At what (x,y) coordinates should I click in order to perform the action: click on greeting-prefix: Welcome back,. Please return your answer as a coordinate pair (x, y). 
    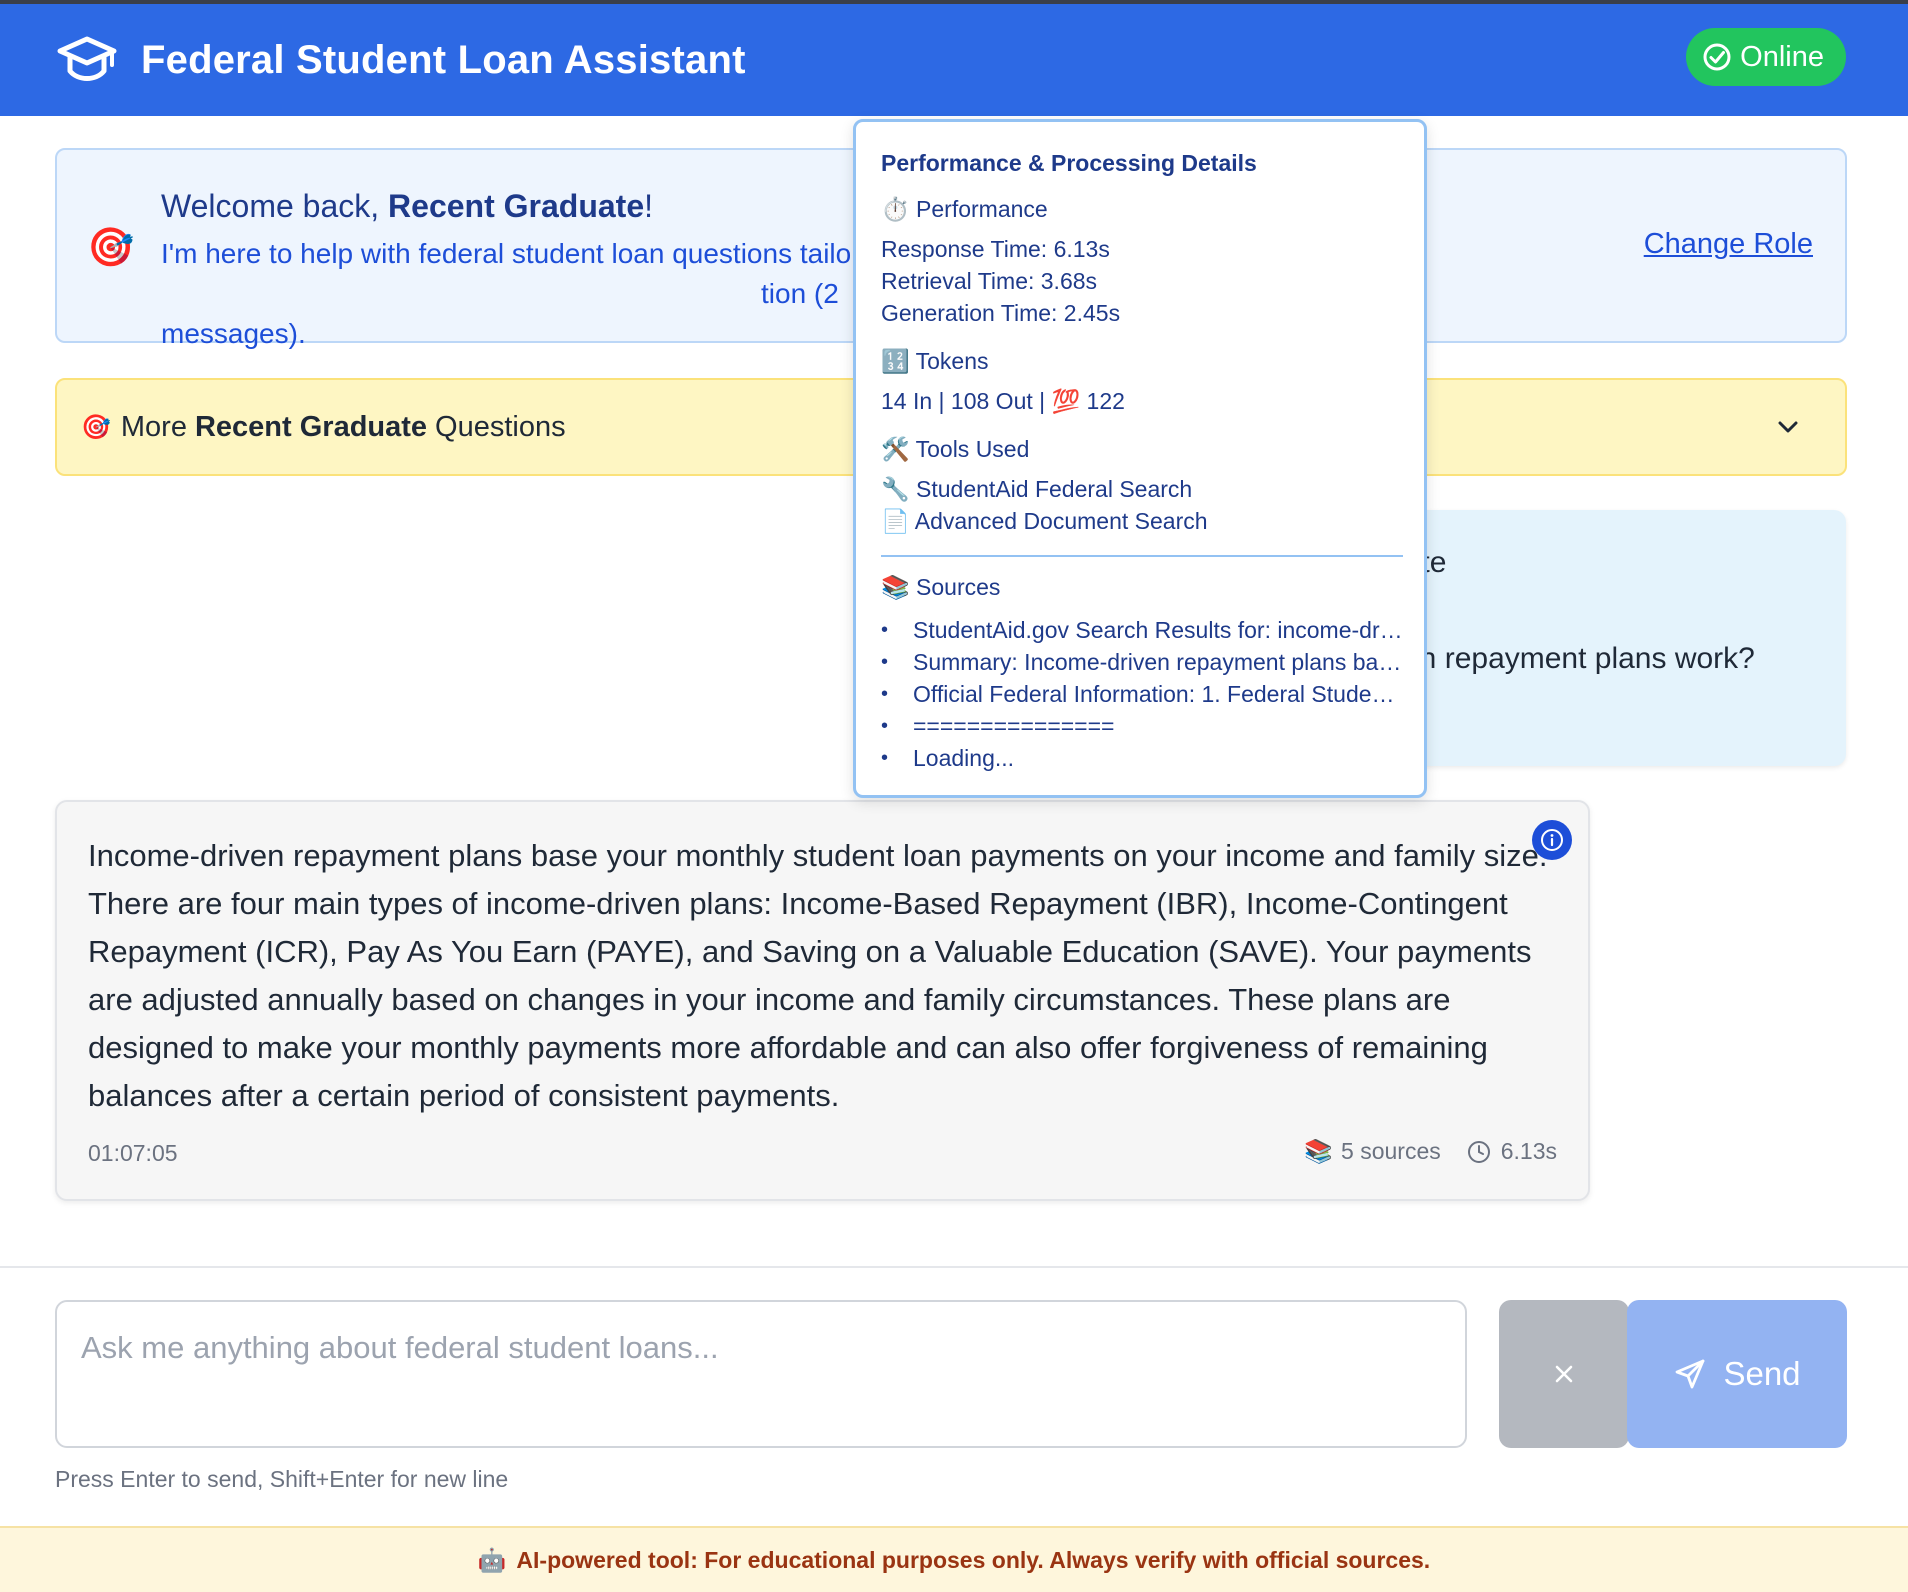
    Looking at the image, I should click on (275, 206).